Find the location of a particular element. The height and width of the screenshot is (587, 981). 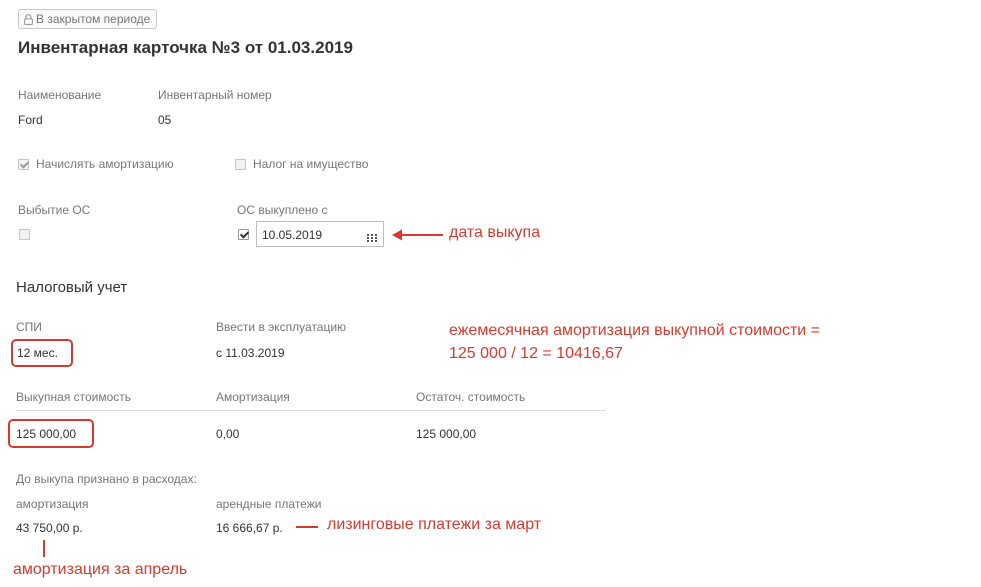

depreciation-value: 0,00 is located at coordinates (227, 434).